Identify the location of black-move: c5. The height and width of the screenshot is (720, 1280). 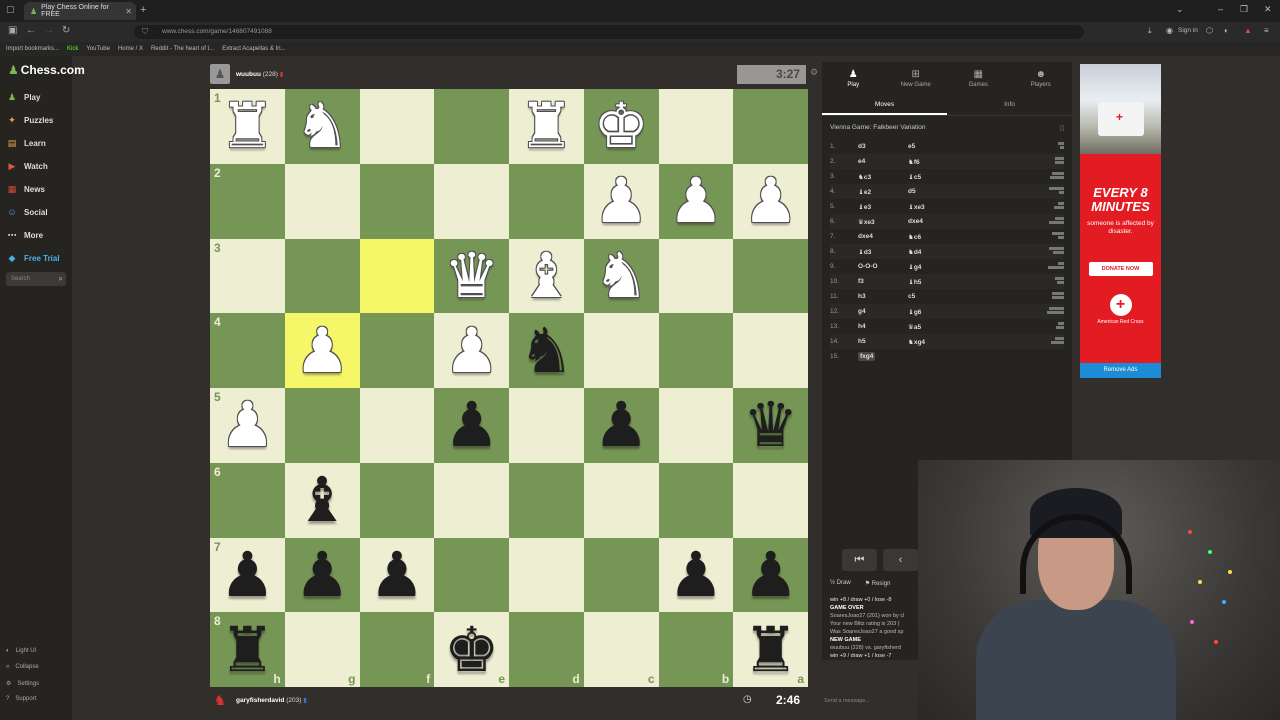
(938, 296).